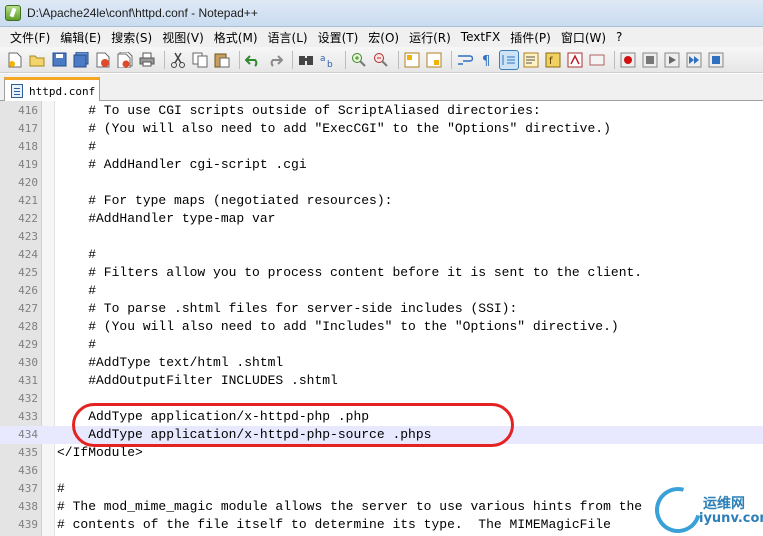 The height and width of the screenshot is (536, 763). I want to click on watermark-logo-icon, so click(678, 507).